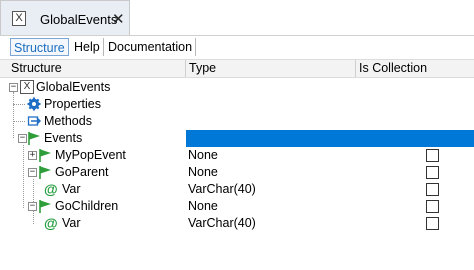 This screenshot has width=474, height=270. Describe the element at coordinates (237, 172) in the screenshot. I see `tree-row-goparent: − GoParent None` at that location.